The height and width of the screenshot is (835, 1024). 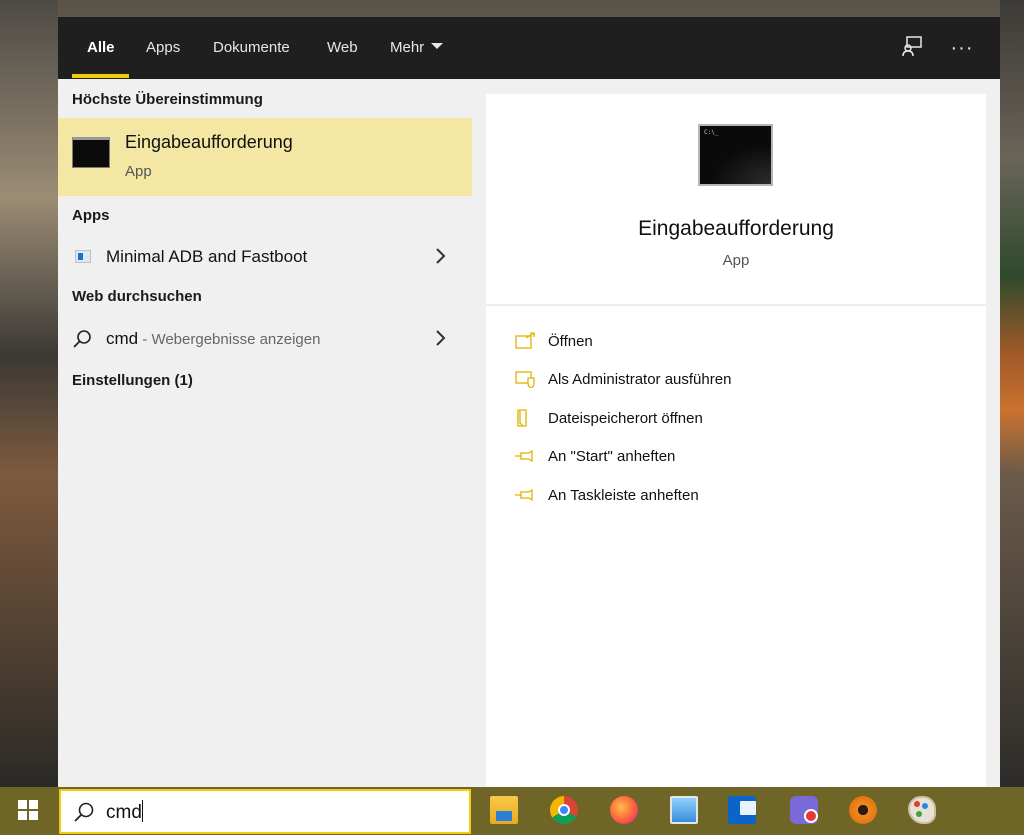 What do you see at coordinates (137, 296) in the screenshot?
I see `web-search-heading: Web durchsuchen` at bounding box center [137, 296].